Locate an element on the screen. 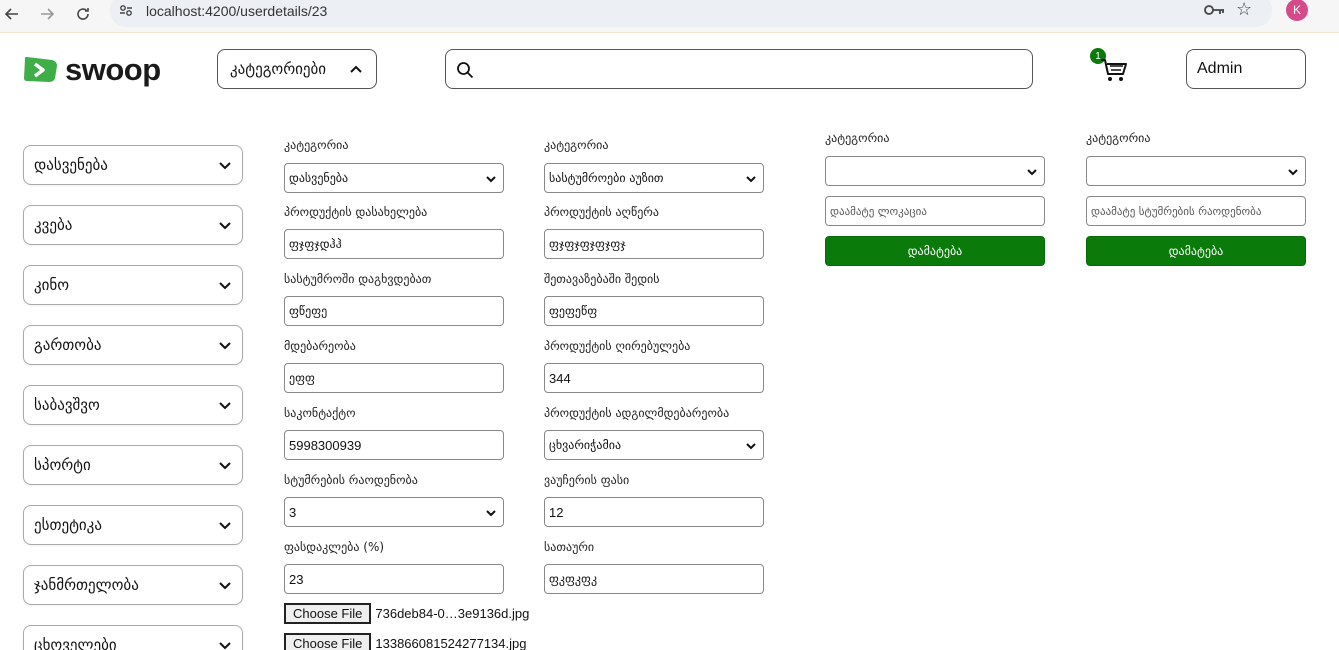 The height and width of the screenshot is (650, 1339). location-label: მდებარეობა is located at coordinates (320, 346).